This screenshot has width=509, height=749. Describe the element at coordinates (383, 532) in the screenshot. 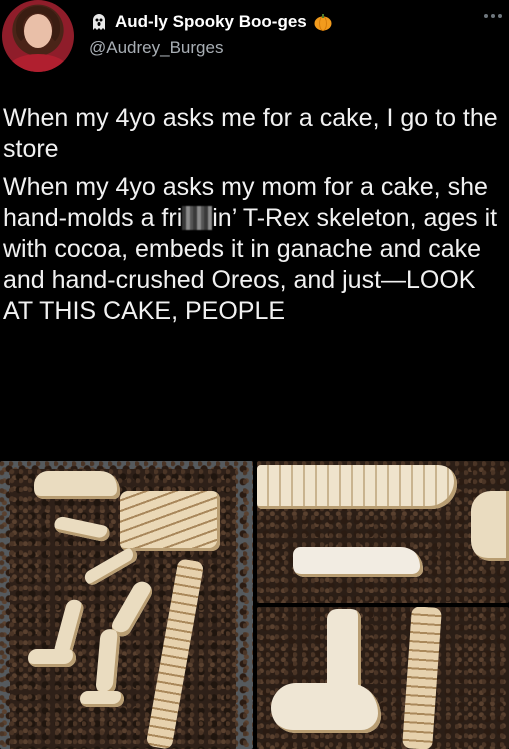

I see `cake-photo-skull-closeup` at that location.